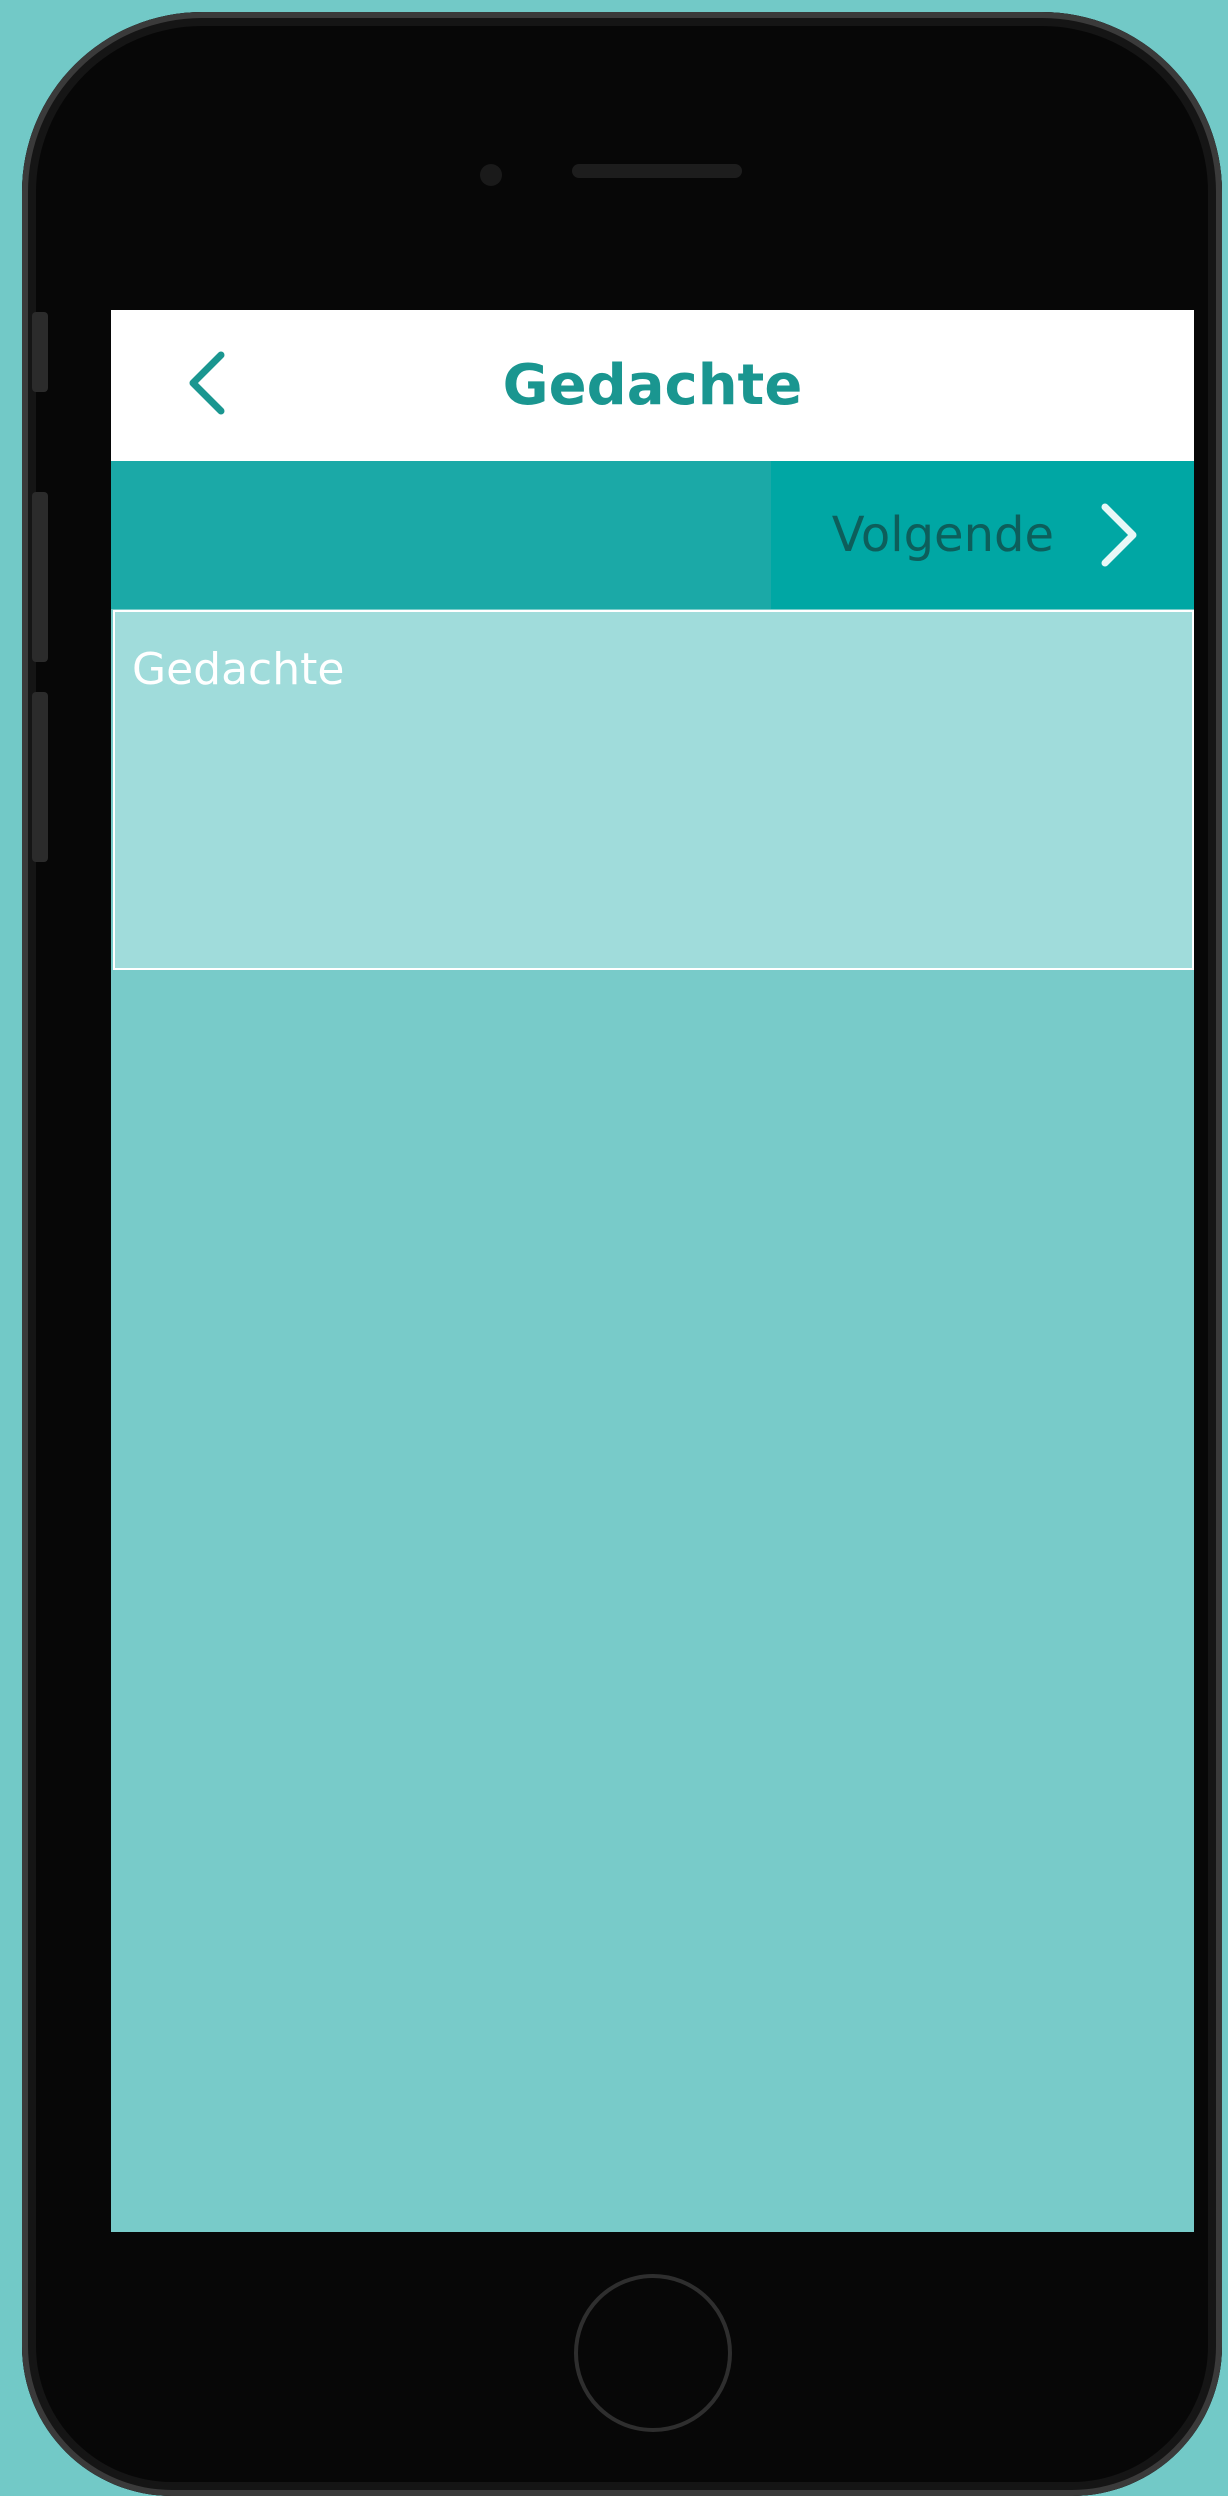 This screenshot has height=2496, width=1228. Describe the element at coordinates (652, 535) in the screenshot. I see `step-navigation-bar: Volgende` at that location.